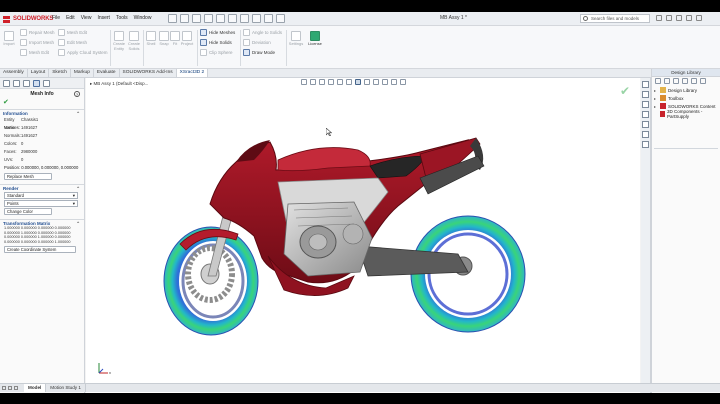 The image size is (720, 404). Describe the element at coordinates (42, 187) in the screenshot. I see `render-header: Render ⌃` at that location.